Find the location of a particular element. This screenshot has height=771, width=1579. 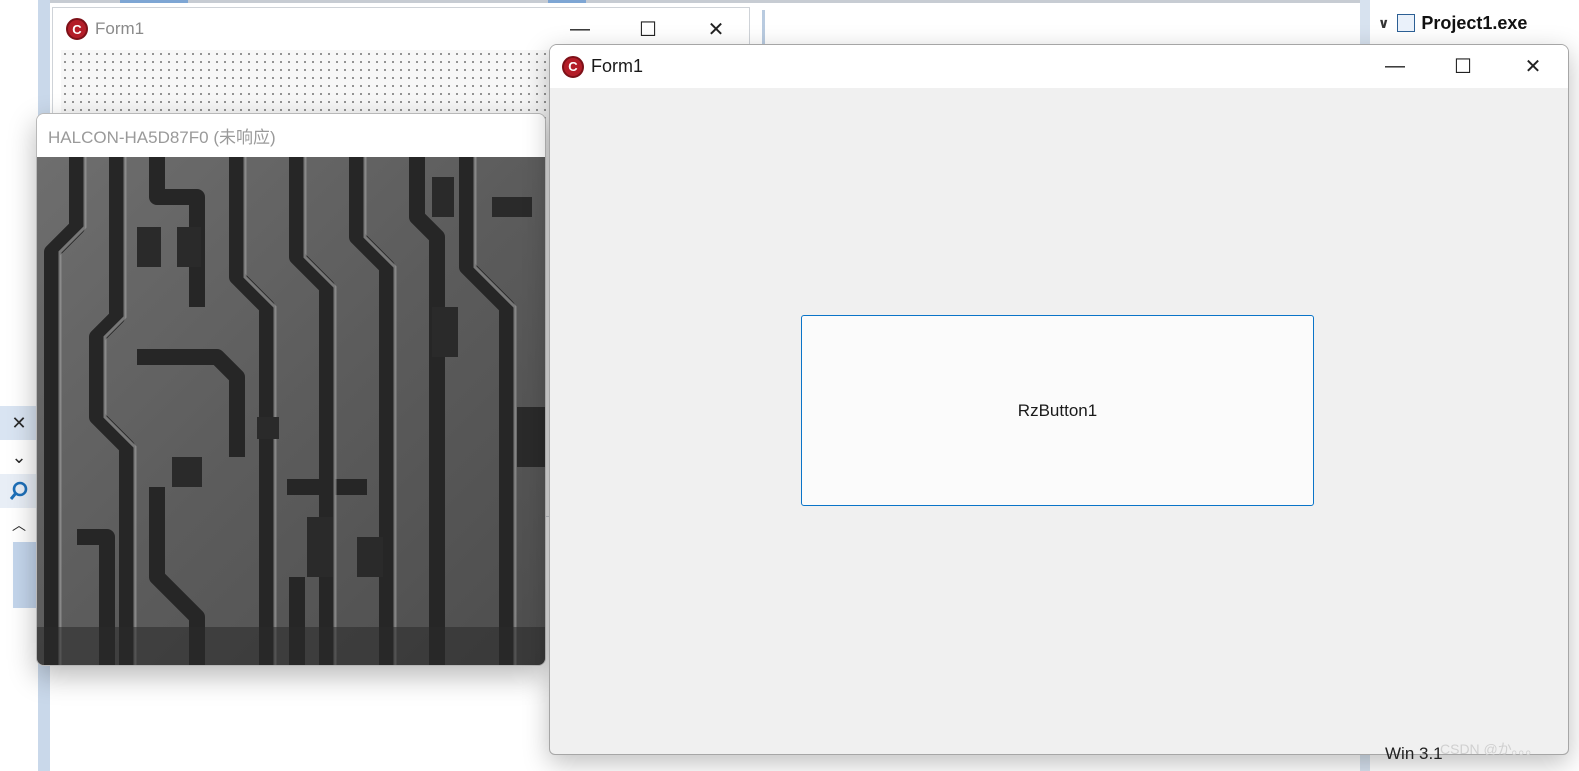

watermark: CSDN @か。。。 is located at coordinates (1490, 749).